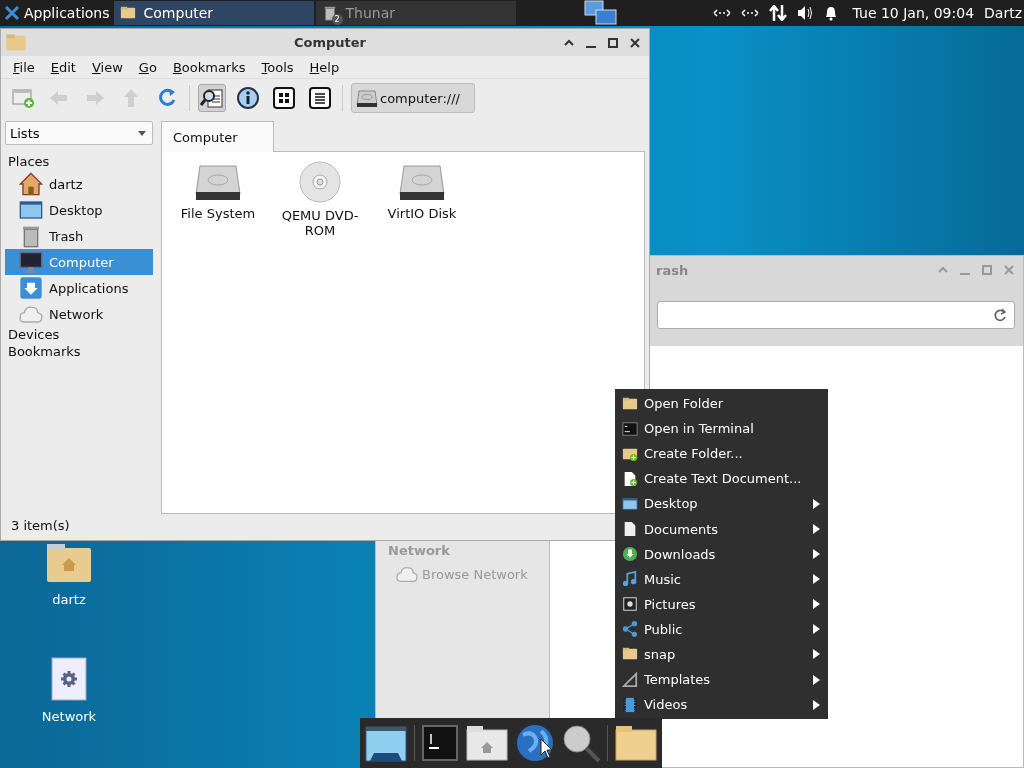 The image size is (1024, 768). What do you see at coordinates (79, 314) in the screenshot?
I see `sidebar-item: Network` at bounding box center [79, 314].